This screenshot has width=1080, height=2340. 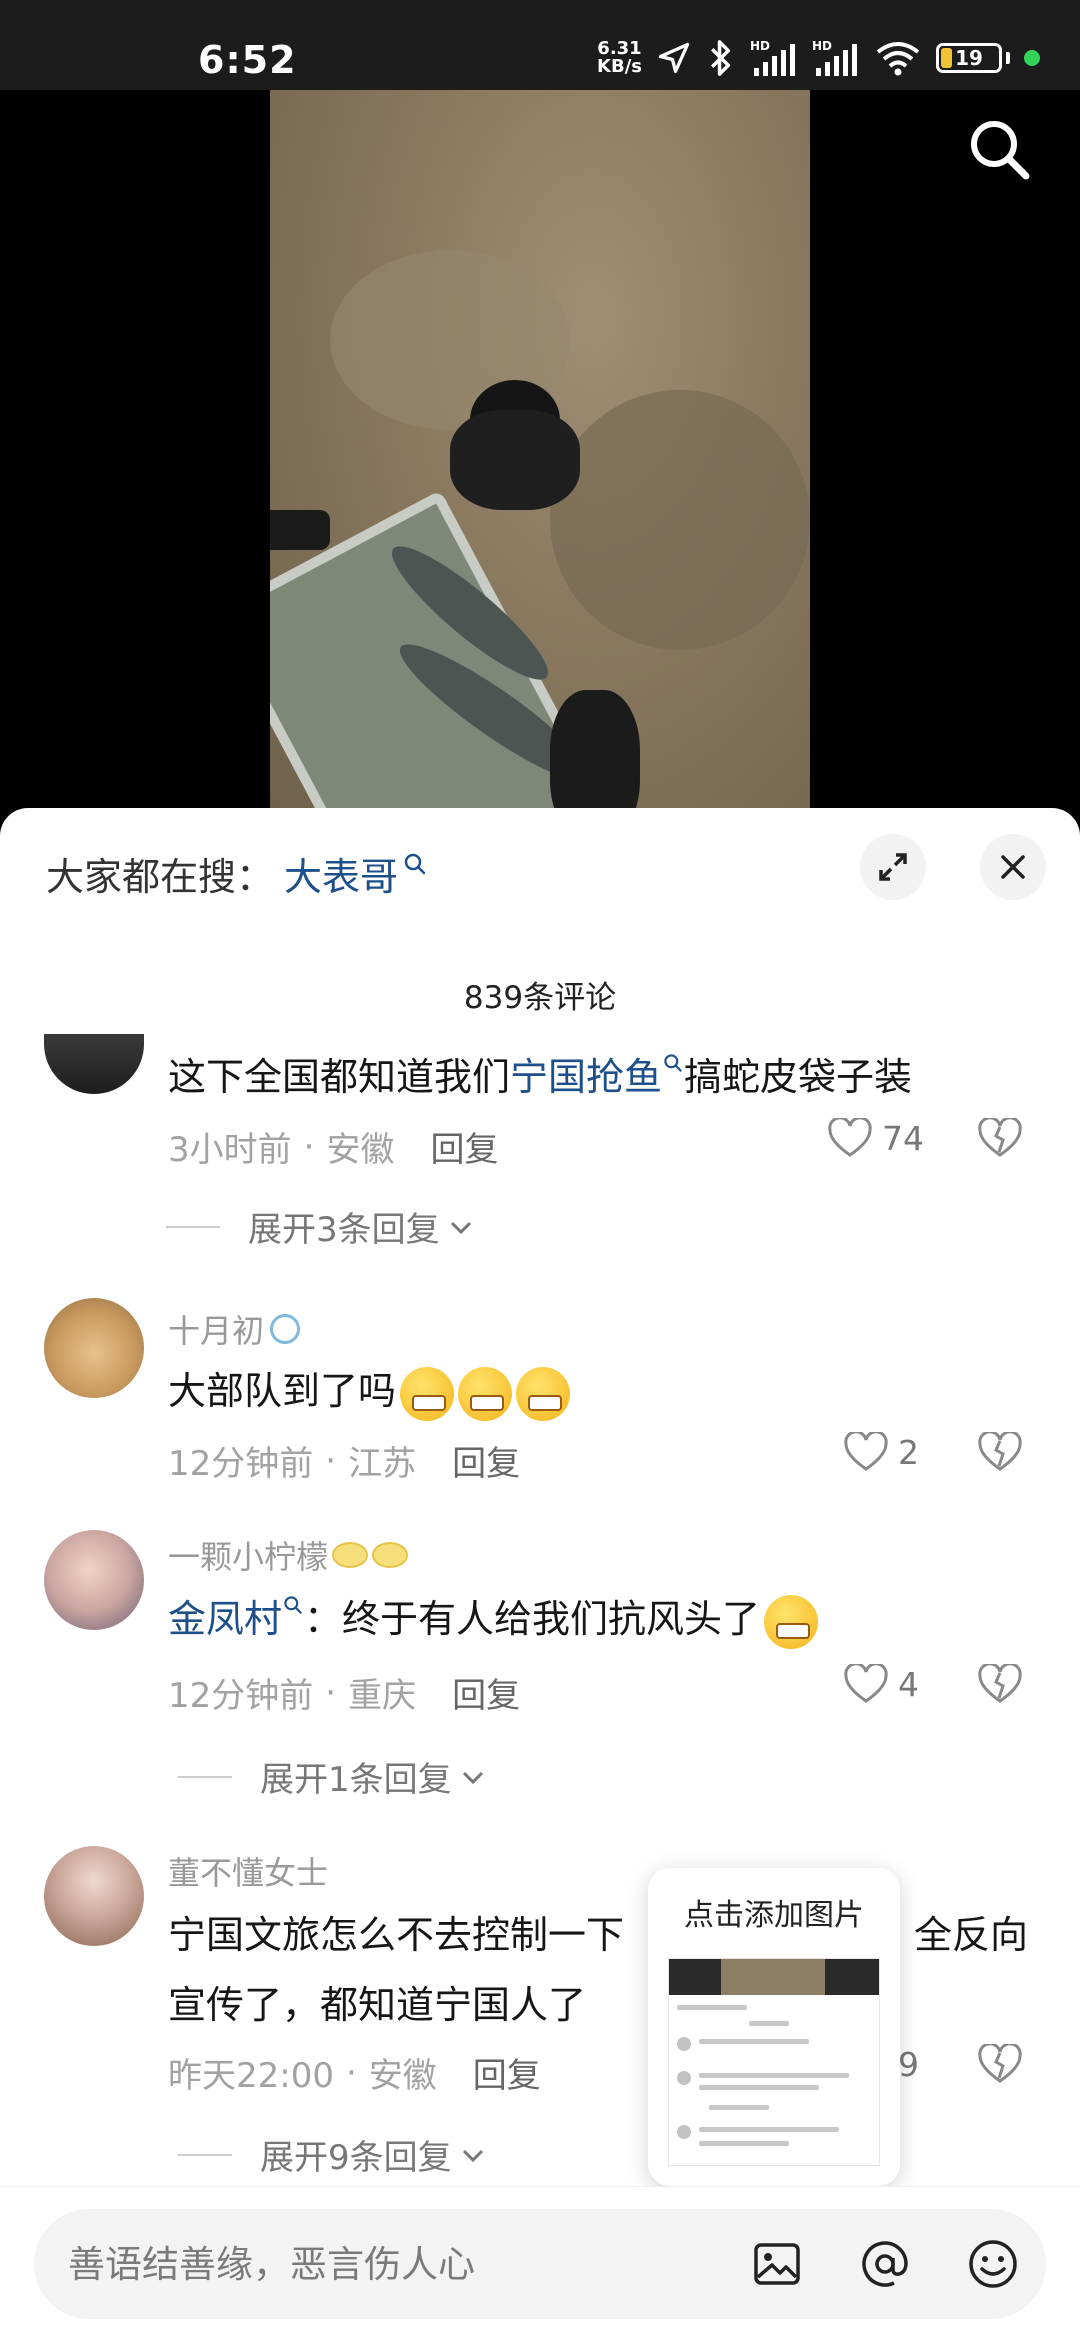 I want to click on battery-level: 19, so click(x=969, y=58).